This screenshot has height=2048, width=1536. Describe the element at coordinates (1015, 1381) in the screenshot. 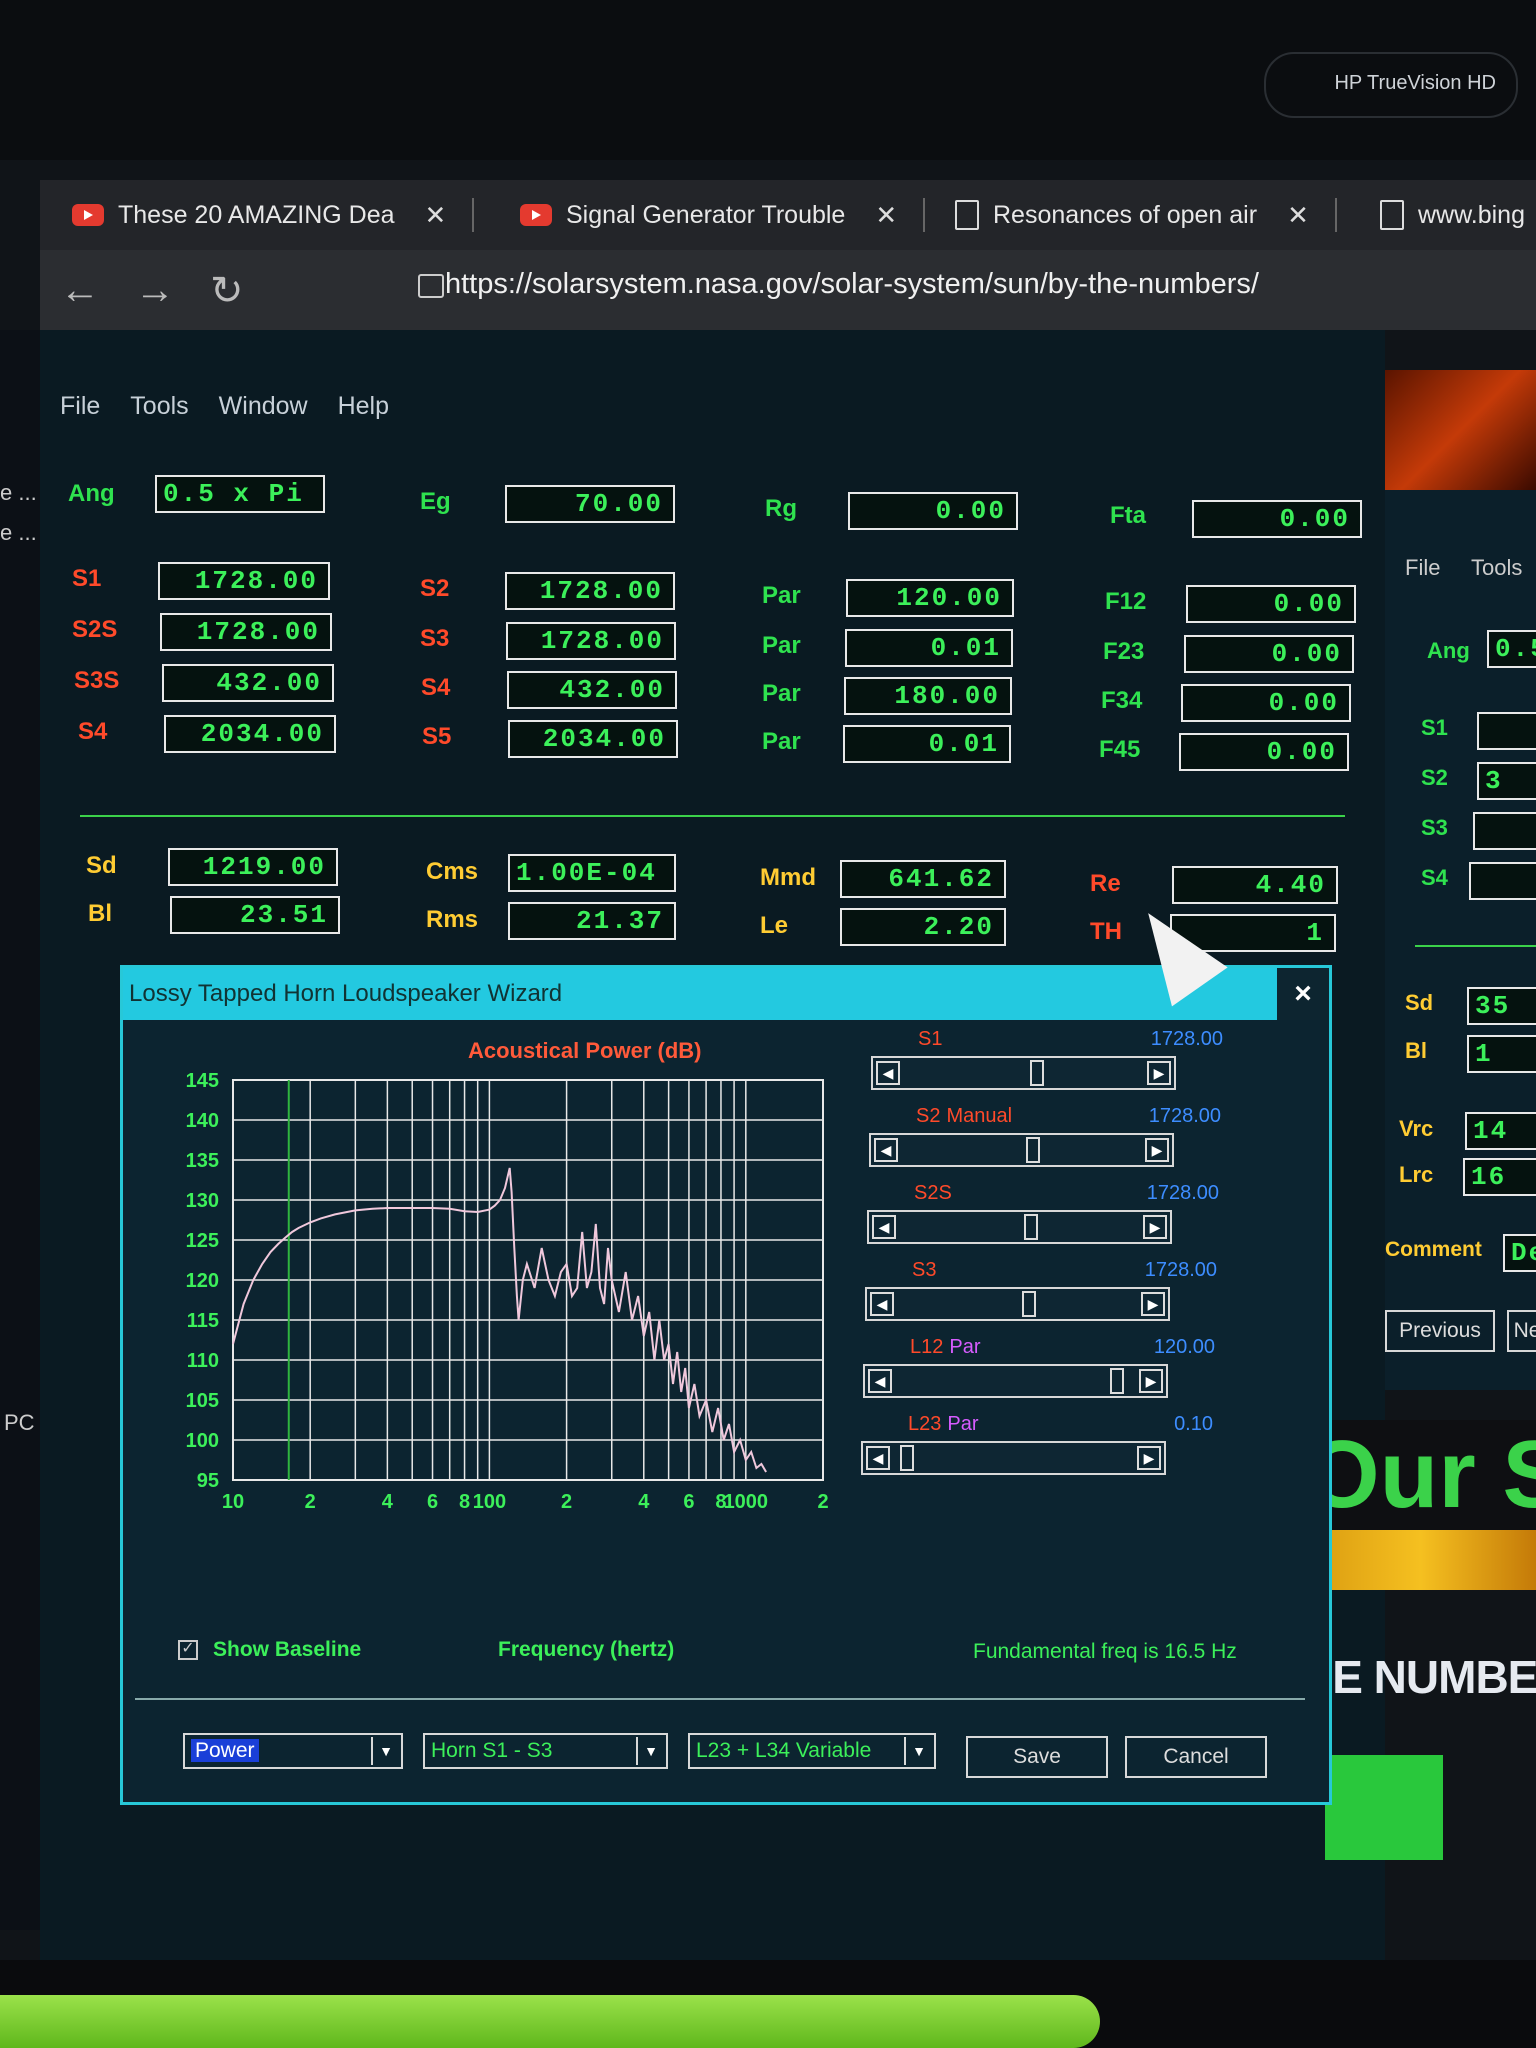

I see `slider-l12: ◀ ▶` at that location.